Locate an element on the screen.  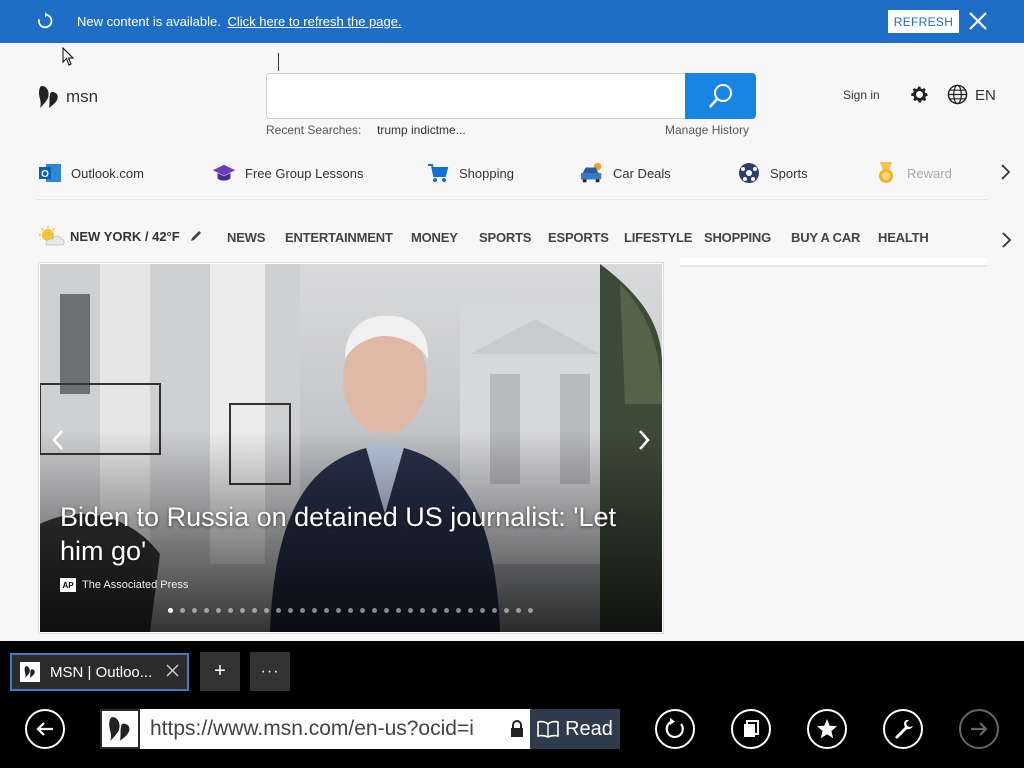
nav-sports: SPORTS is located at coordinates (505, 237).